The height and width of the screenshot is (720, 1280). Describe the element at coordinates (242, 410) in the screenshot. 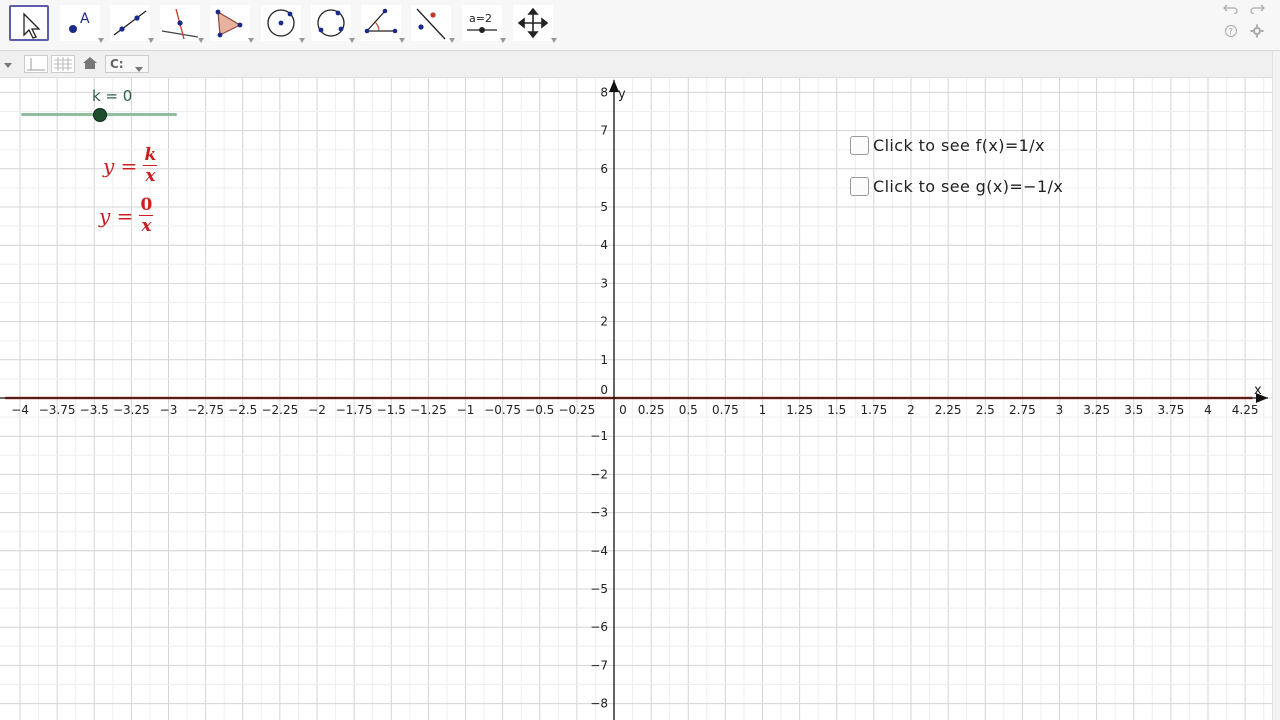

I see `x-tick-label: −2.5` at that location.